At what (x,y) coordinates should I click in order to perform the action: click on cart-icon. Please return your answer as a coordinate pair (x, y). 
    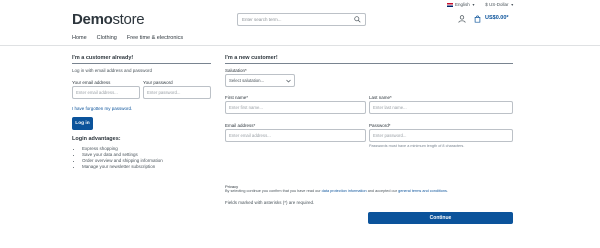
    Looking at the image, I should click on (477, 19).